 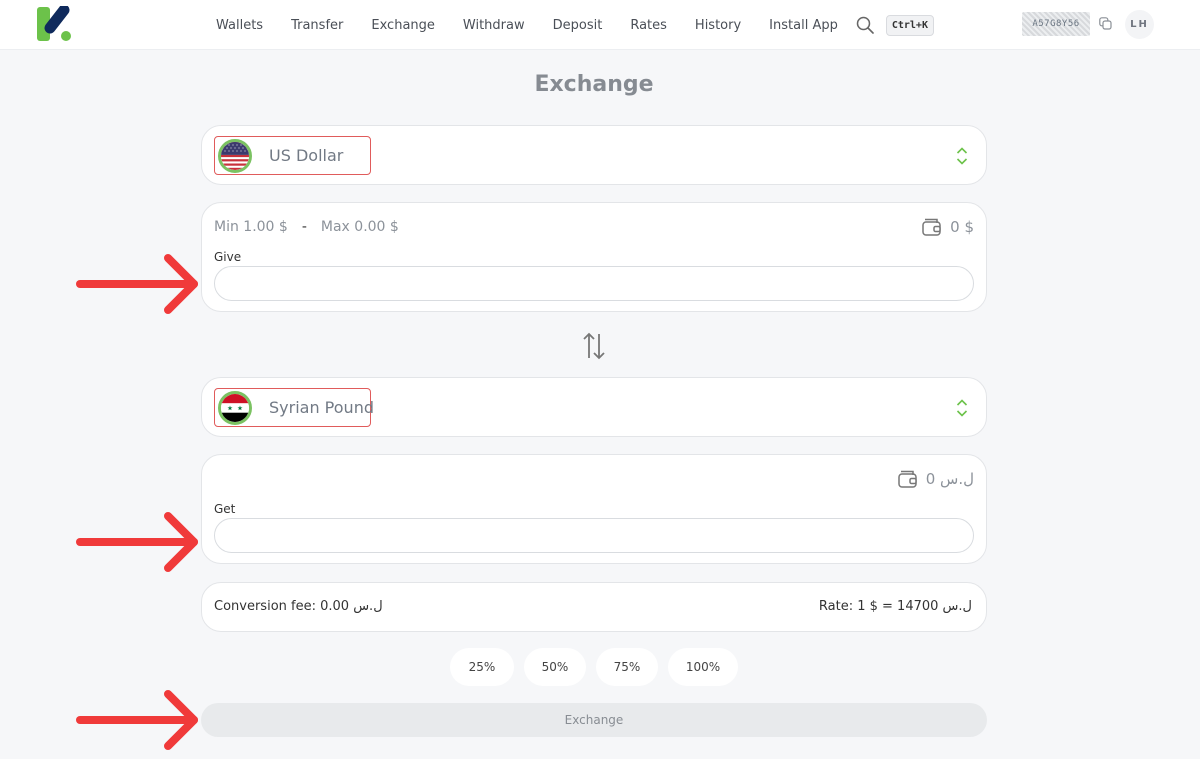 I want to click on min-max-limits: Min 1.00 $ - Max 0.00 $, so click(x=306, y=227).